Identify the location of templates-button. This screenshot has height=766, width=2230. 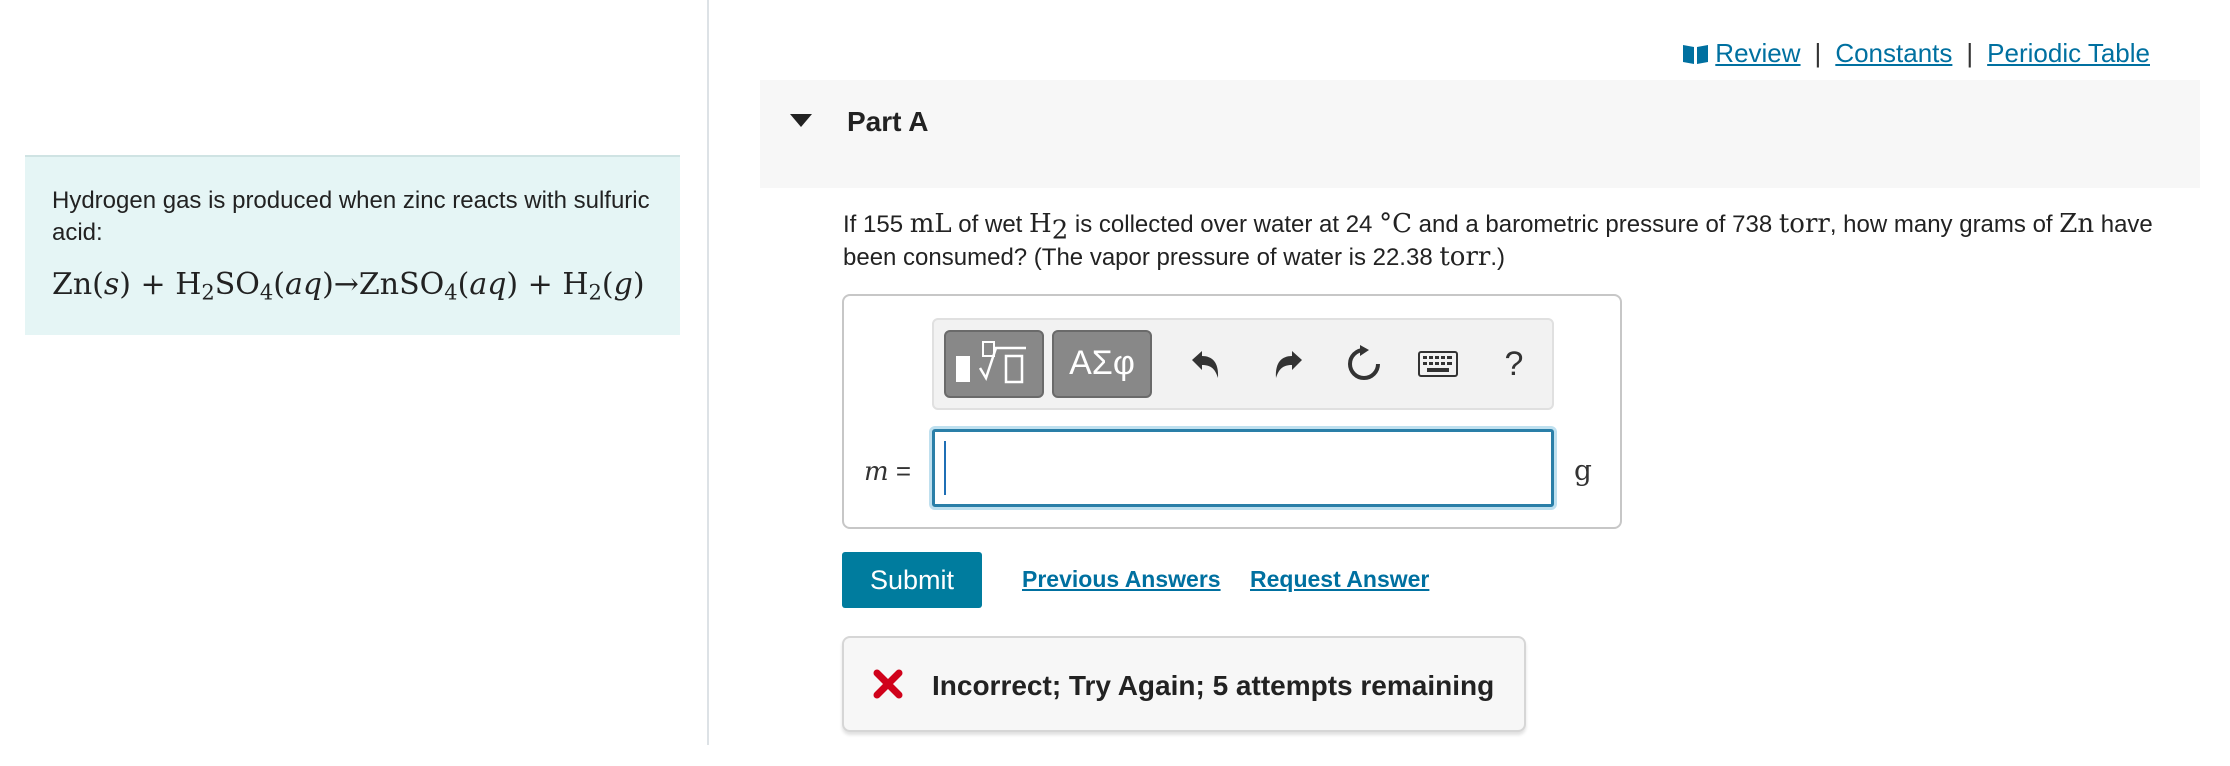
(994, 364).